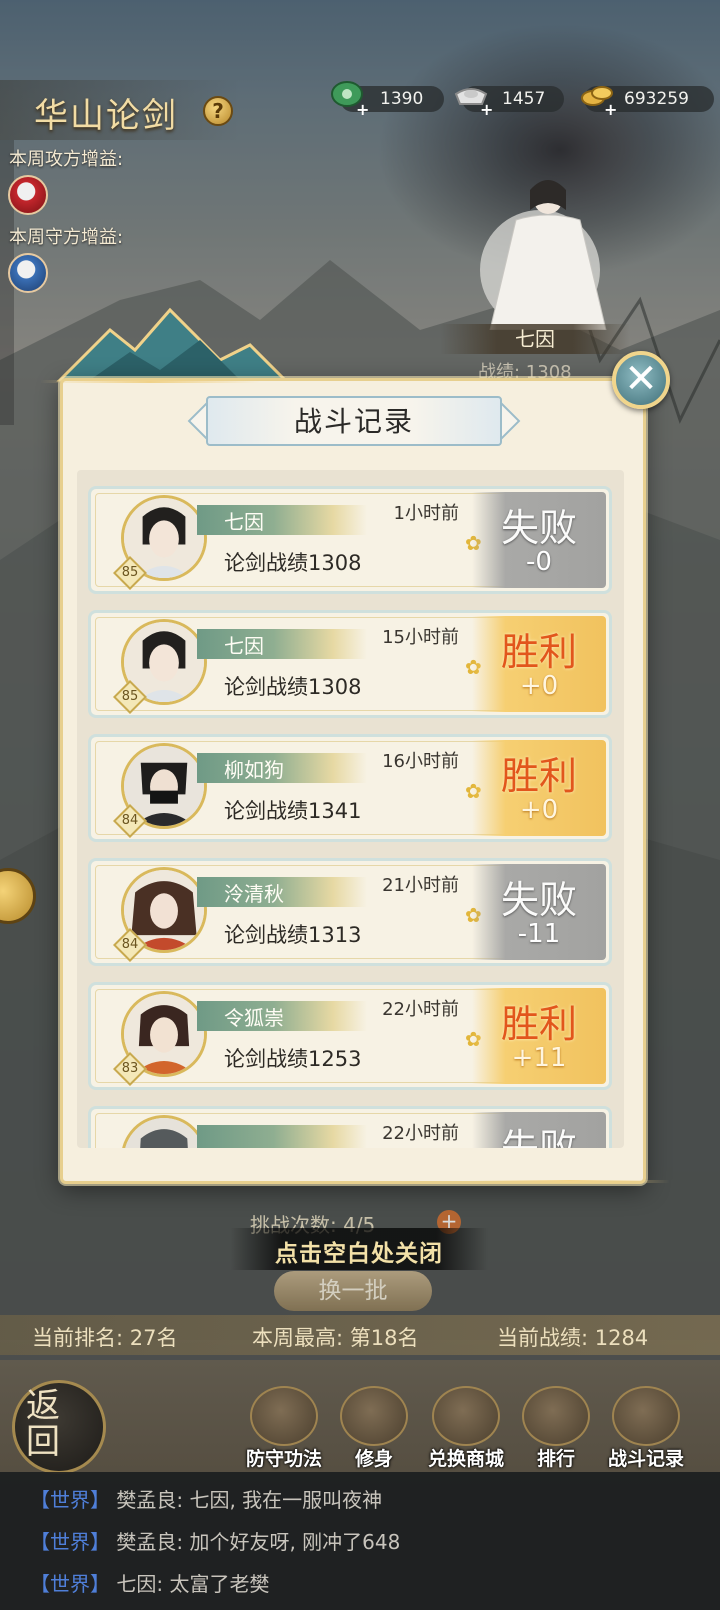 This screenshot has height=1610, width=720. What do you see at coordinates (402, 99) in the screenshot?
I see `resource-jade-value: 1390` at bounding box center [402, 99].